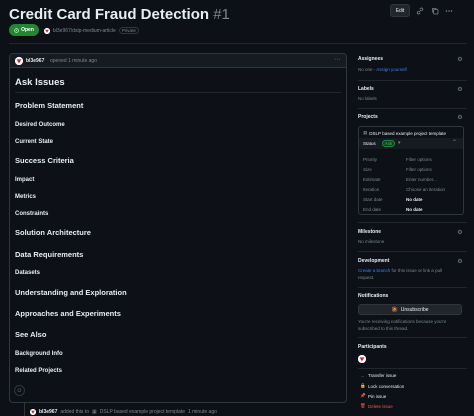  Describe the element at coordinates (48, 412) in the screenshot. I see `event-user: bl3e967` at that location.